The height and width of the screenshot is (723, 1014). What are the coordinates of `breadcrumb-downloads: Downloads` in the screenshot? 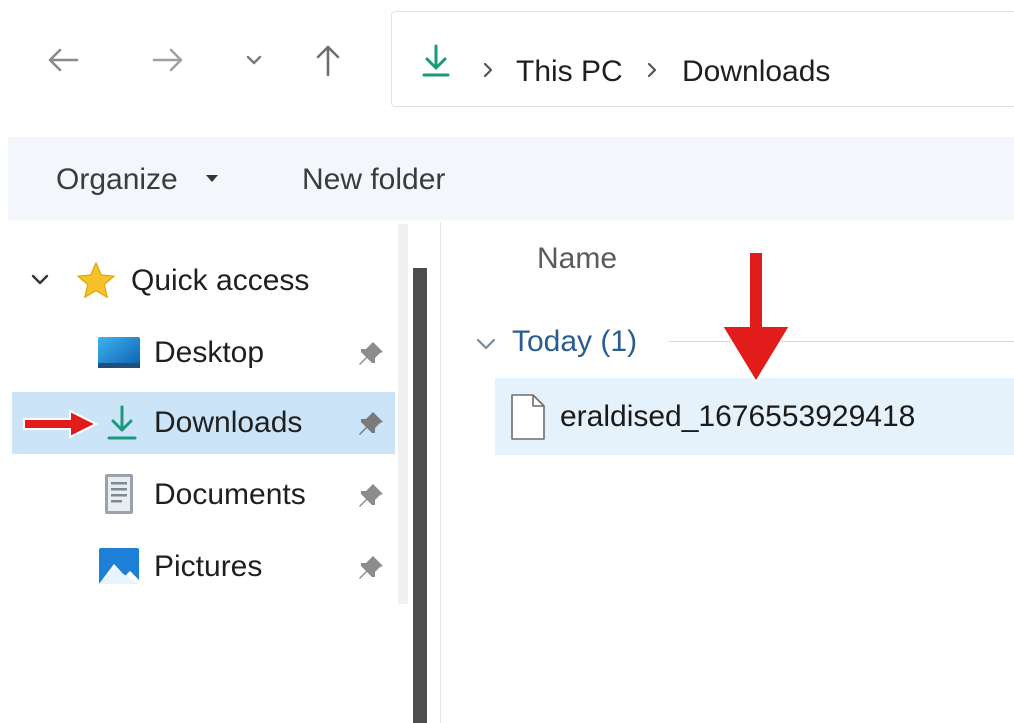 It's located at (756, 72).